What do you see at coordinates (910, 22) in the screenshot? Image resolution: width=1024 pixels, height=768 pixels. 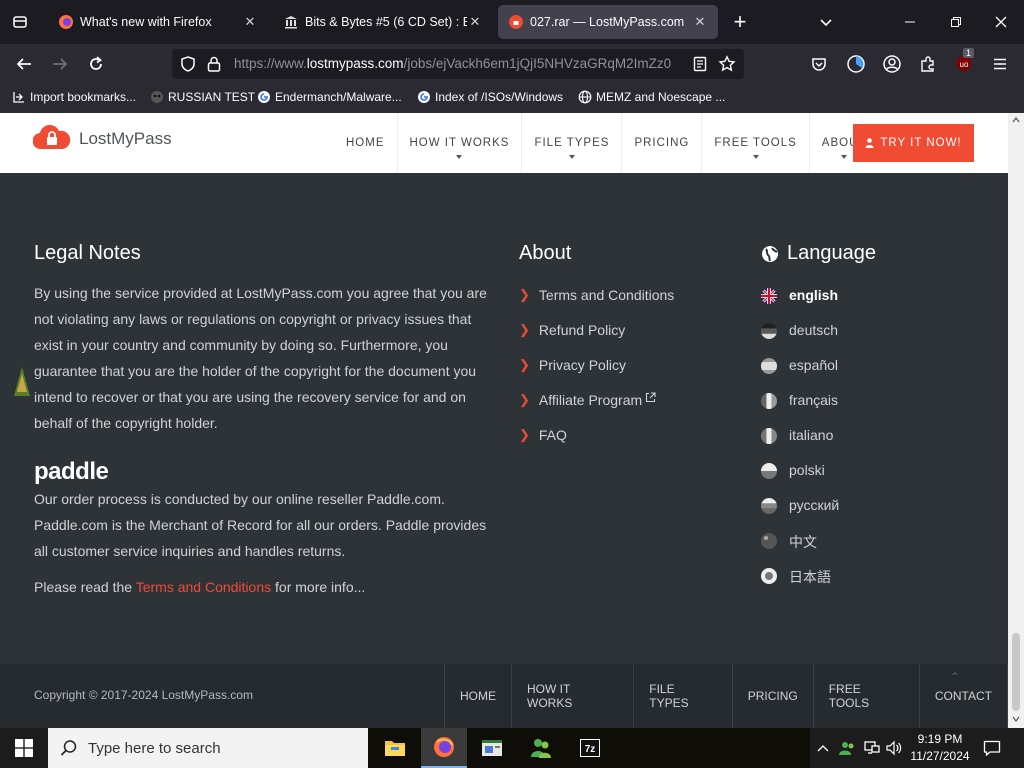 I see `minimize-button` at bounding box center [910, 22].